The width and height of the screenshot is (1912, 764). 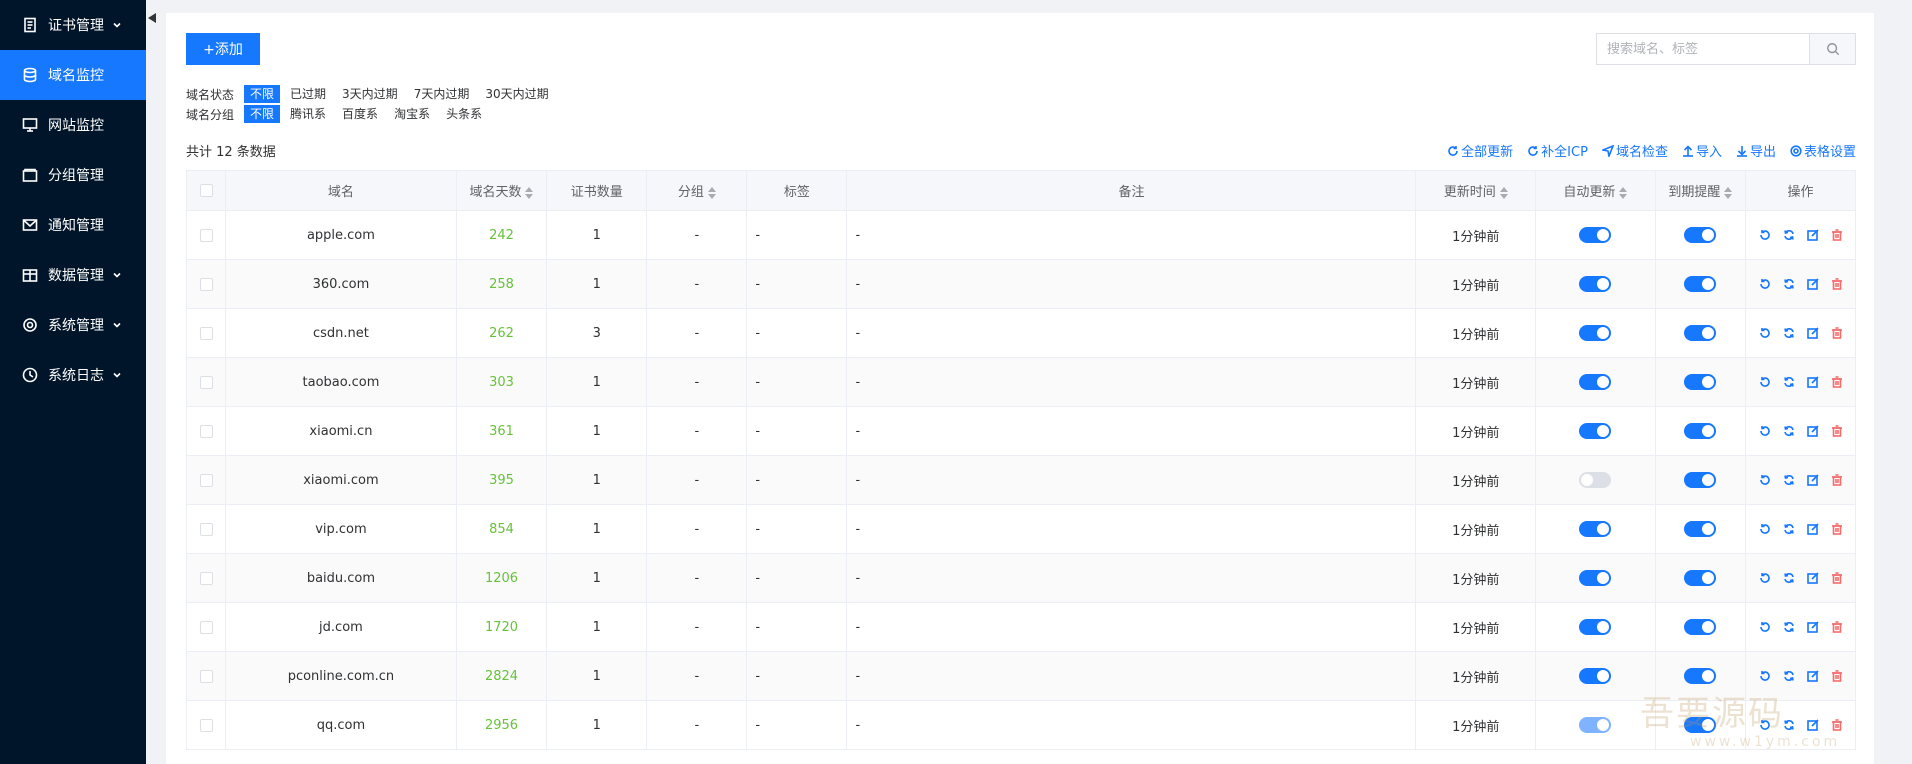 What do you see at coordinates (262, 94) in the screenshot?
I see `status-filter-option: 不限` at bounding box center [262, 94].